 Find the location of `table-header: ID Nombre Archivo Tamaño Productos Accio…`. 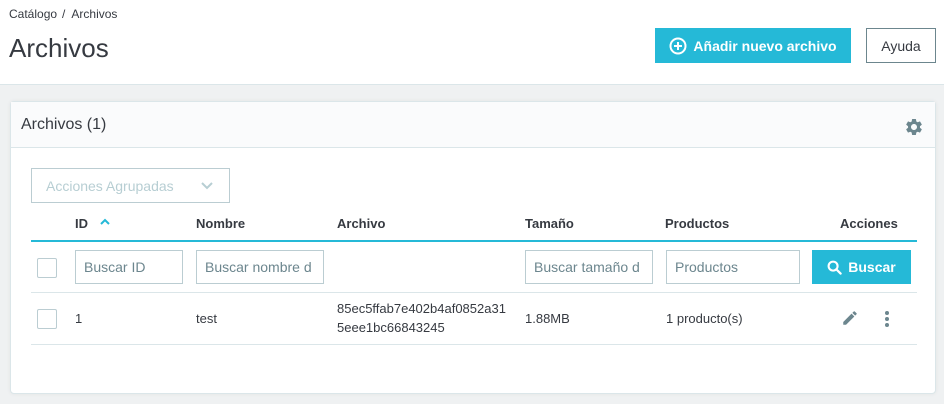

table-header: ID Nombre Archivo Tamaño Productos Accio… is located at coordinates (474, 223).